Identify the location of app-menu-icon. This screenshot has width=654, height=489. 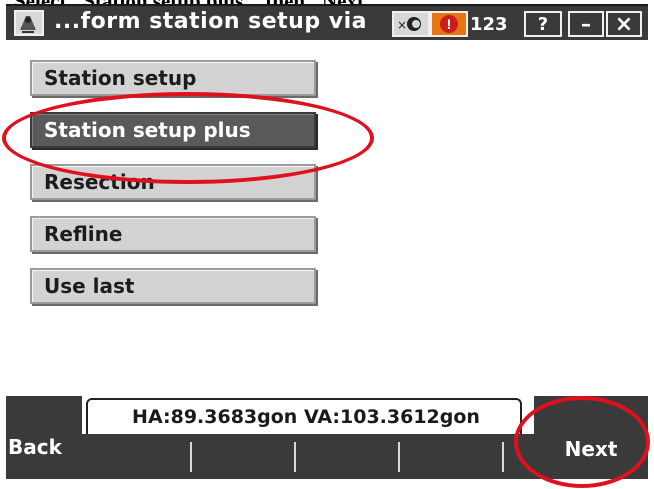
(29, 23).